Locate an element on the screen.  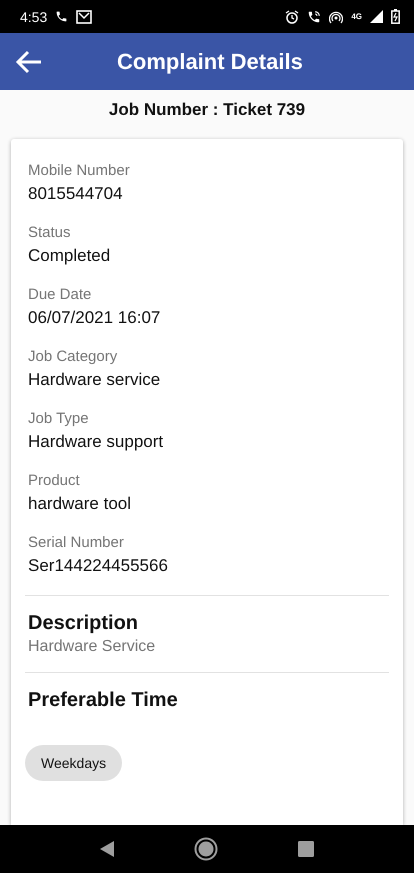
field-label: Status is located at coordinates (49, 233).